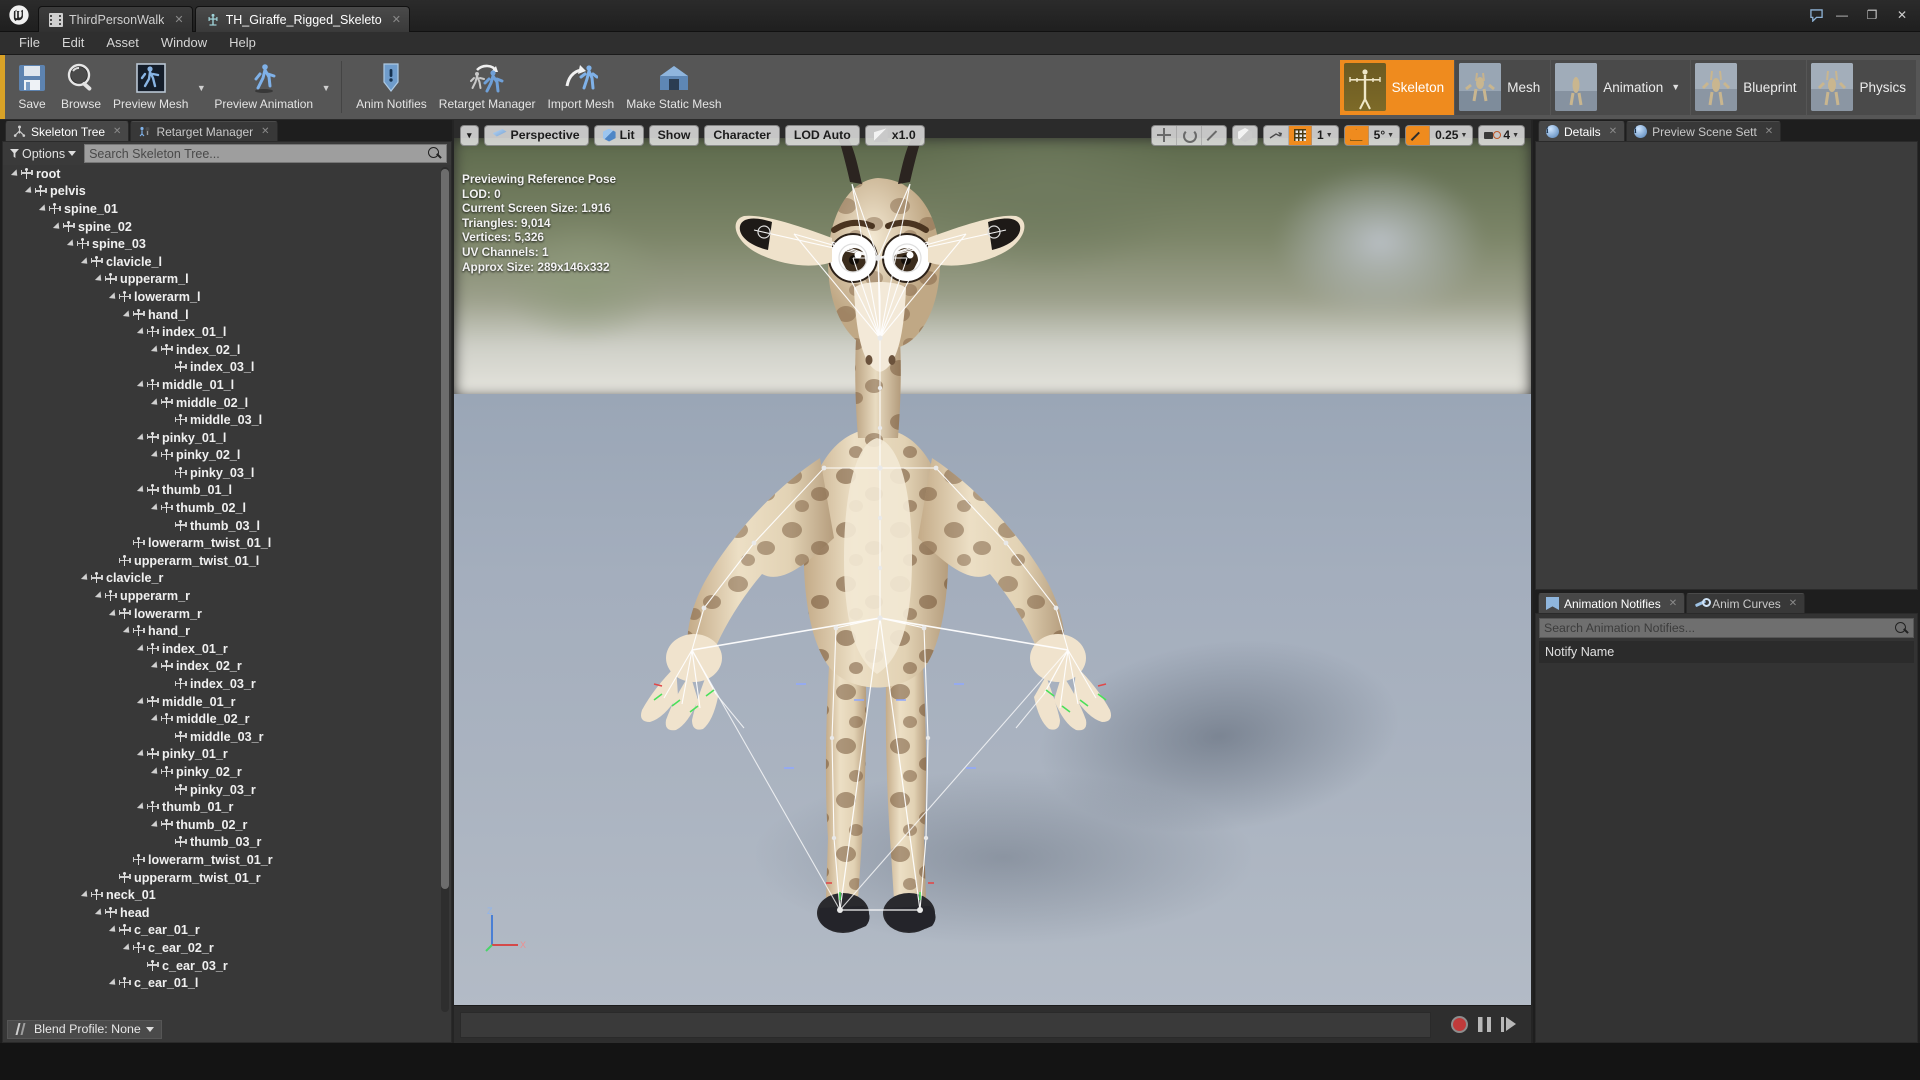 This screenshot has width=1920, height=1080. What do you see at coordinates (227, 174) in the screenshot?
I see `tree-item-root: root` at bounding box center [227, 174].